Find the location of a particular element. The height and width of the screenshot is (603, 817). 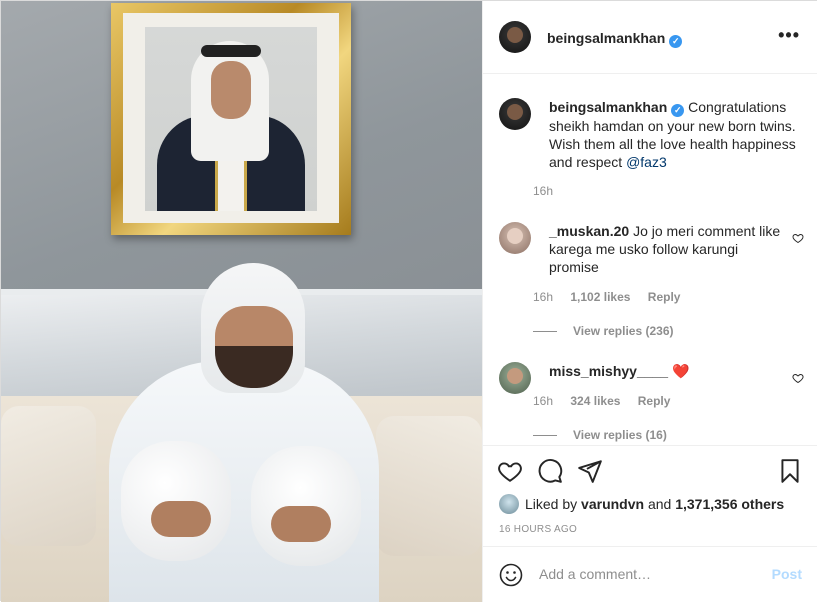

caption-avatar is located at coordinates (515, 114).